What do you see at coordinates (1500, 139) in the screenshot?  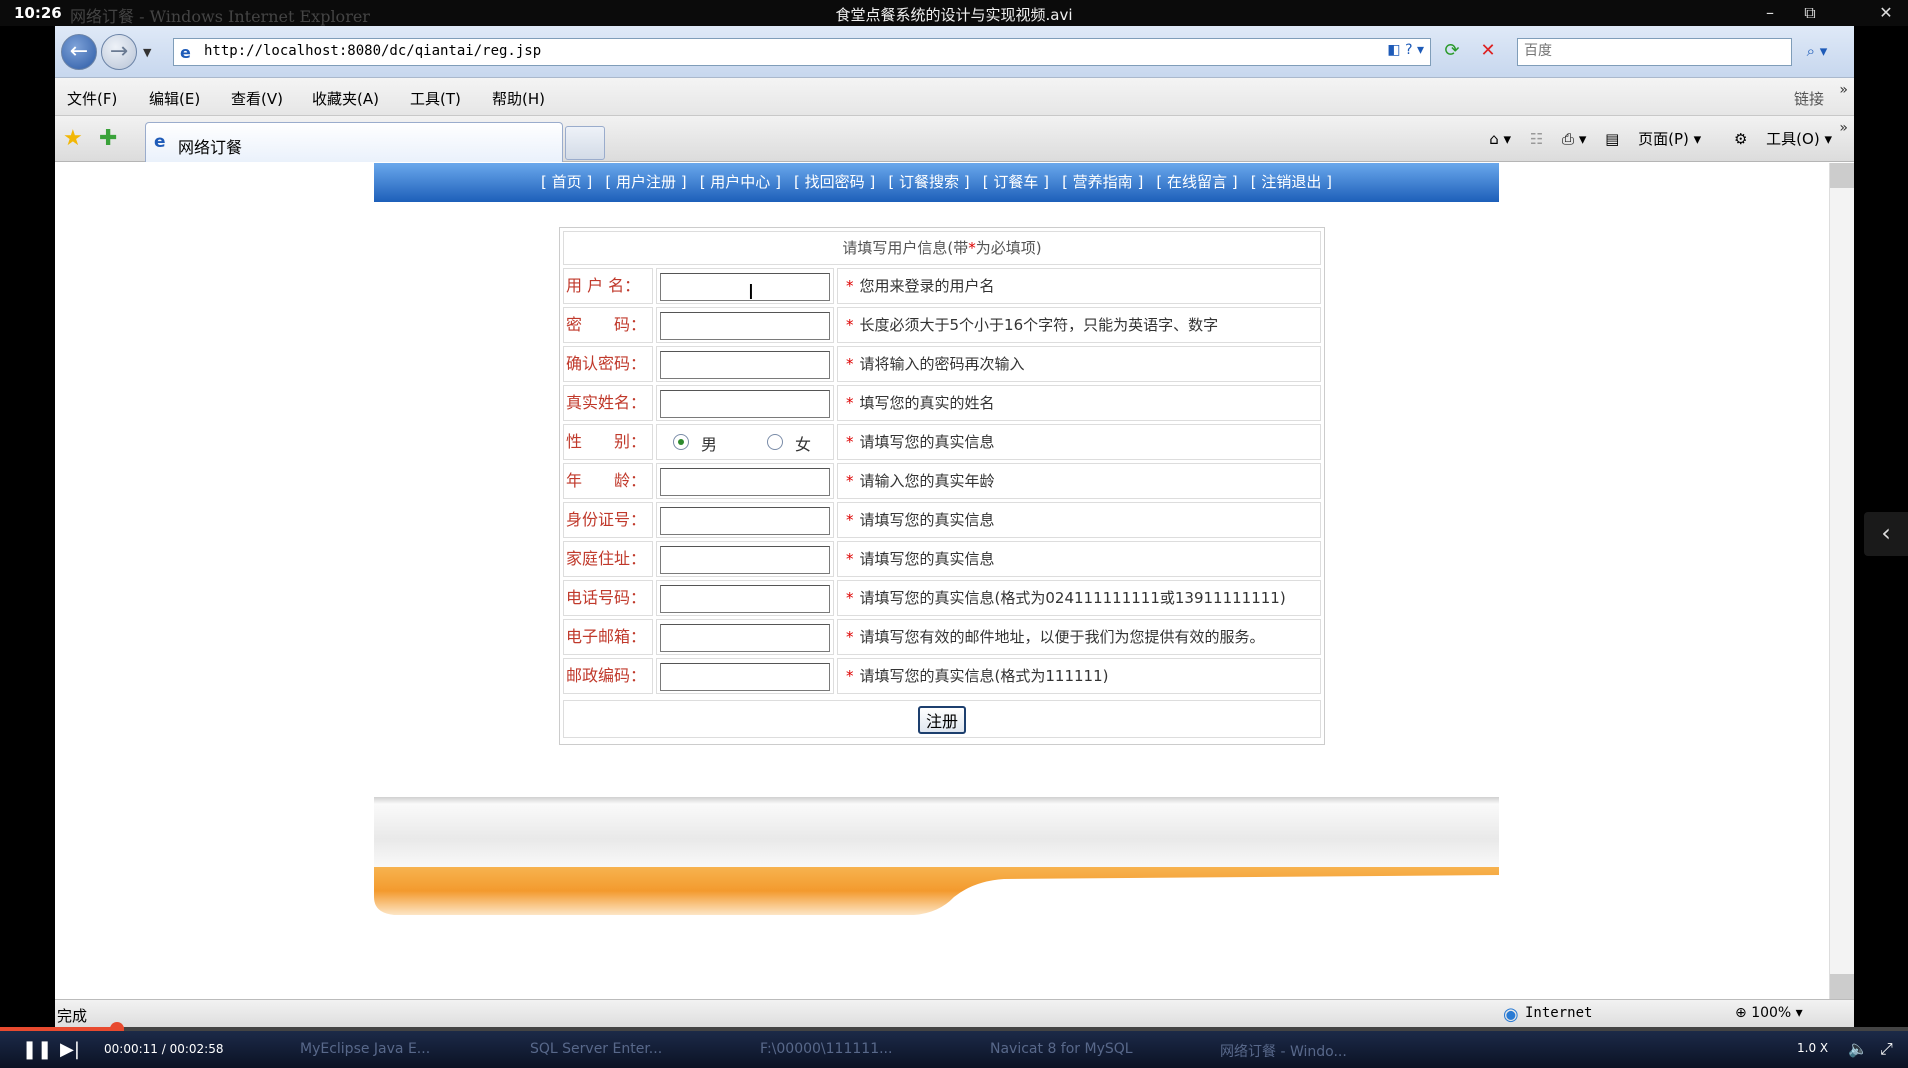 I see `home-icon: ⌂ ▾` at bounding box center [1500, 139].